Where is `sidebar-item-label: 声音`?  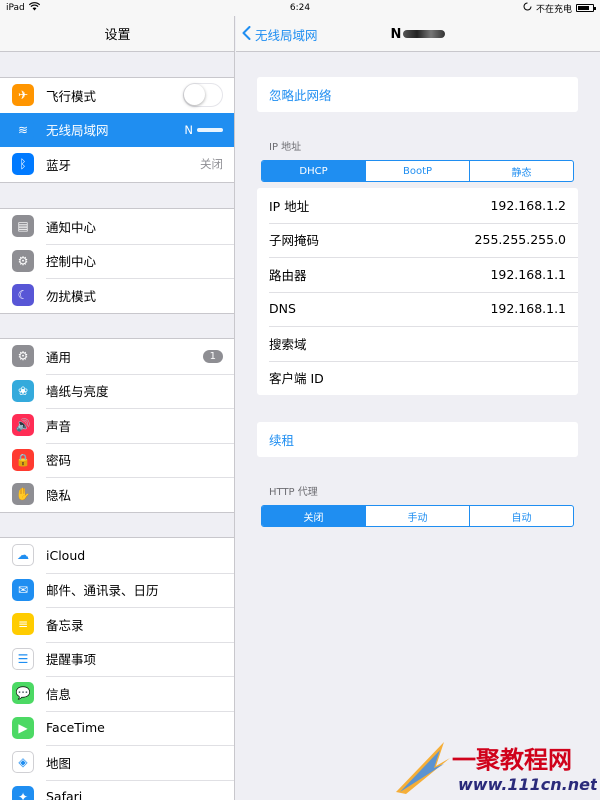
sidebar-item-label: 声音 is located at coordinates (59, 426).